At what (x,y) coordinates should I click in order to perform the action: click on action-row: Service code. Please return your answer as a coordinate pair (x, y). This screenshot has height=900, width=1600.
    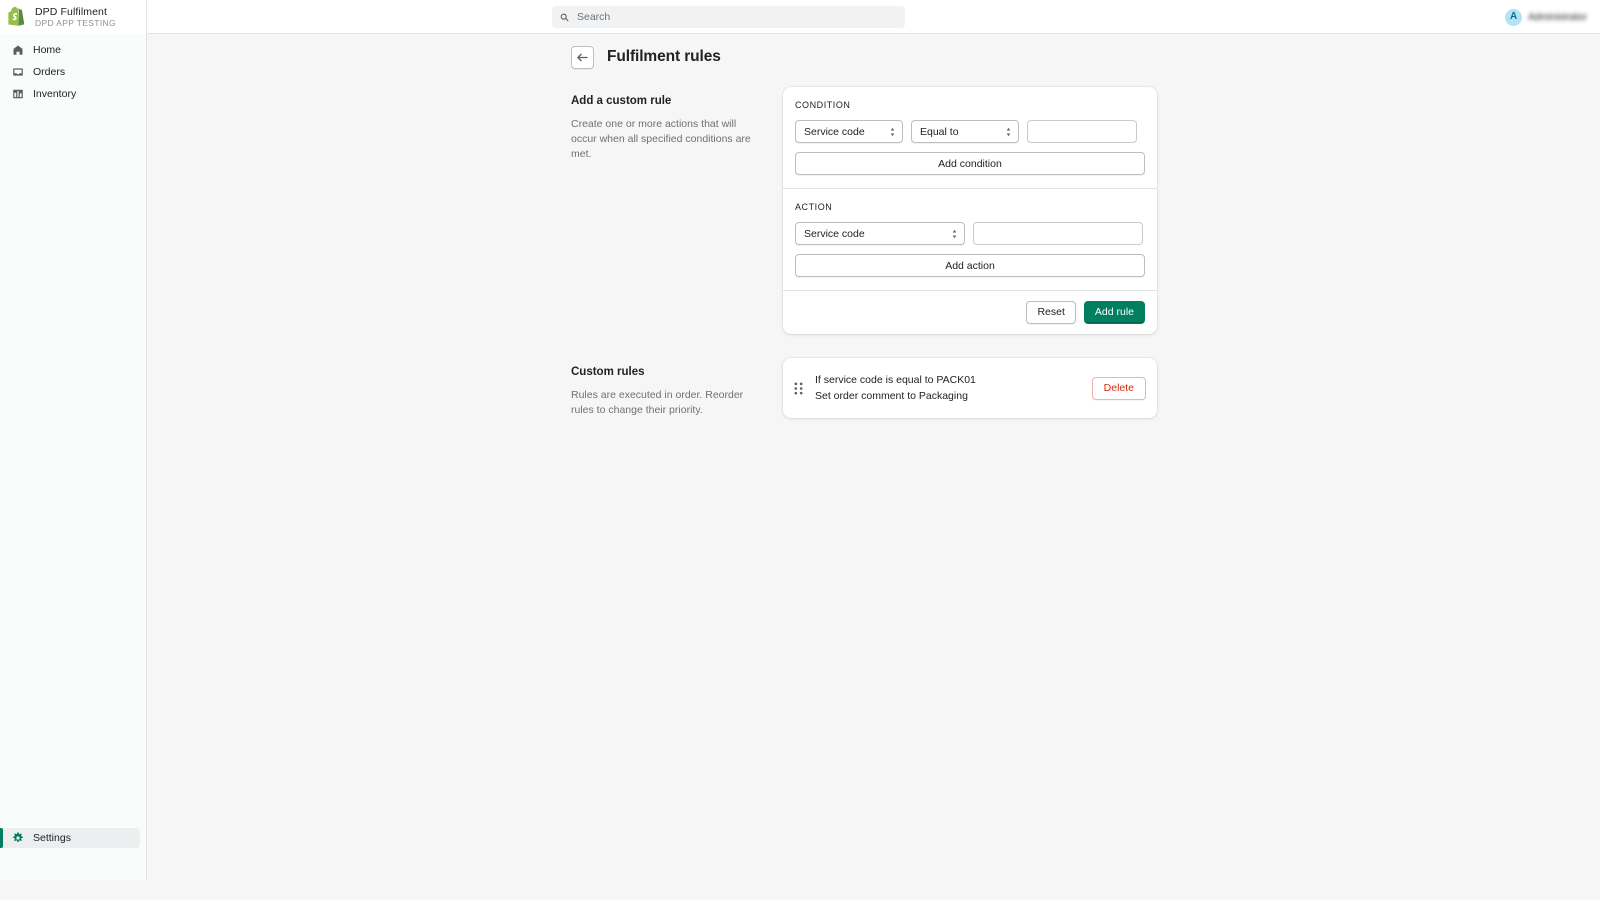
    Looking at the image, I should click on (970, 233).